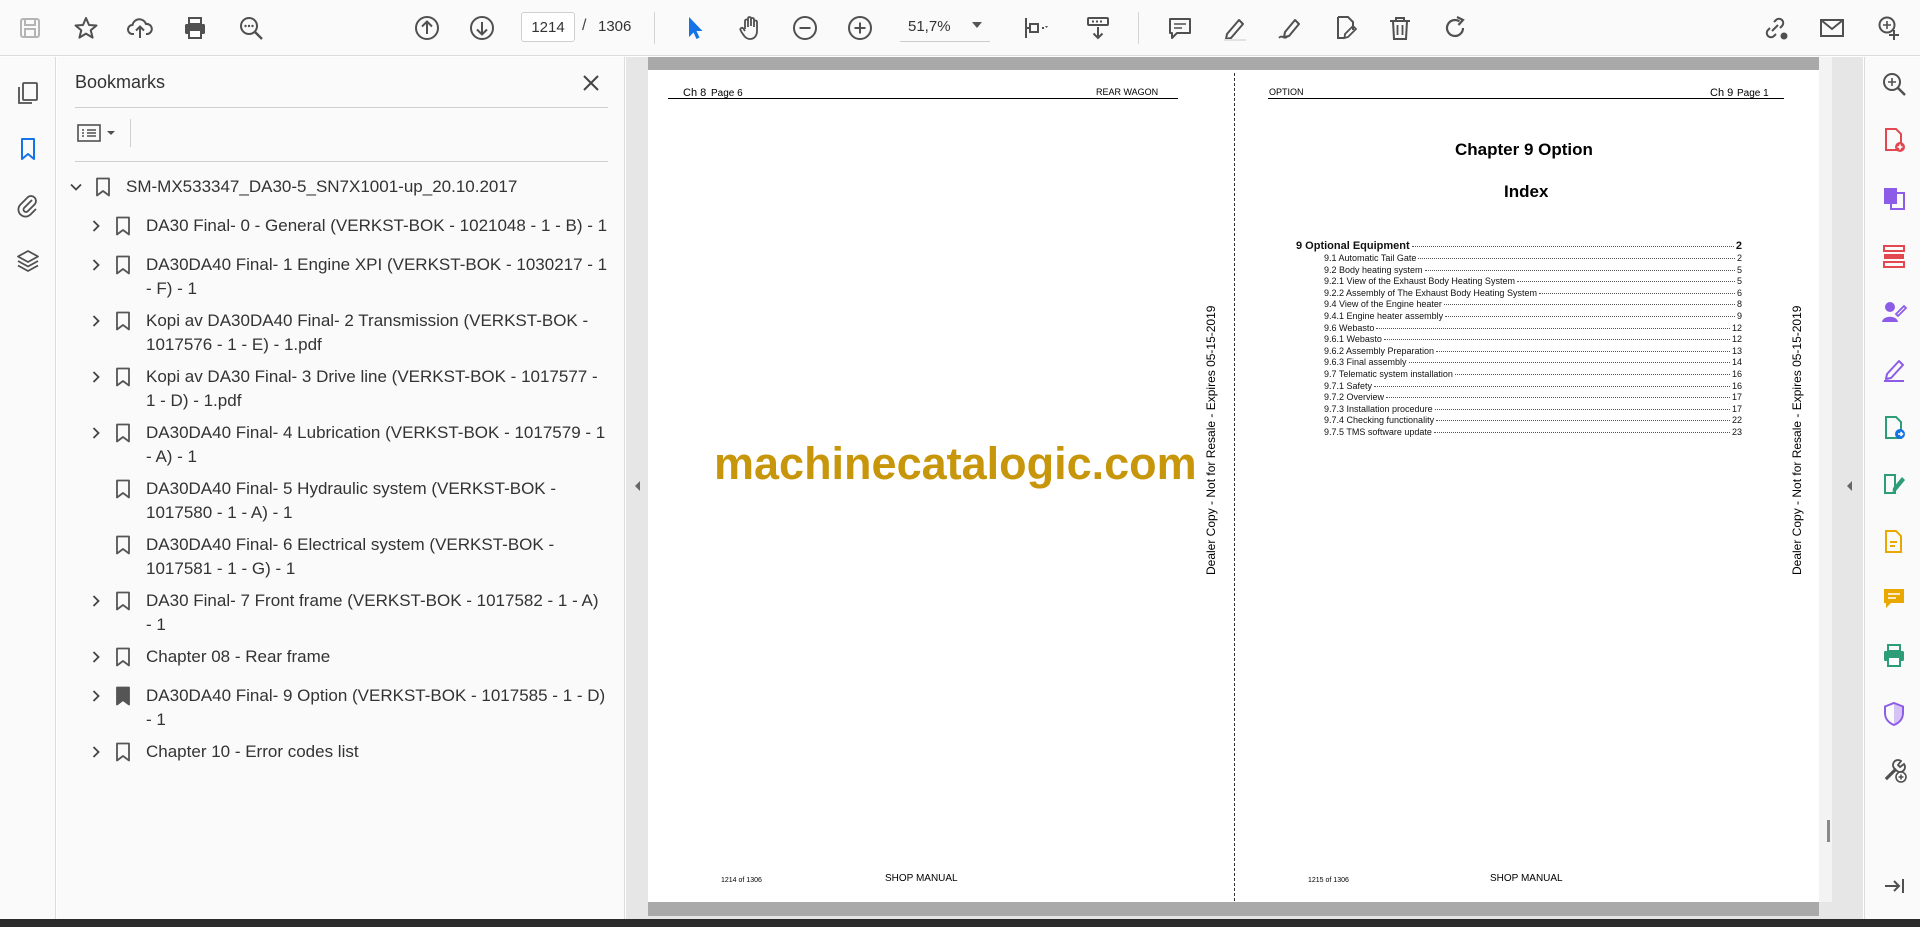 This screenshot has height=927, width=1920. Describe the element at coordinates (1894, 370) in the screenshot. I see `fill-and-sign-icon` at that location.